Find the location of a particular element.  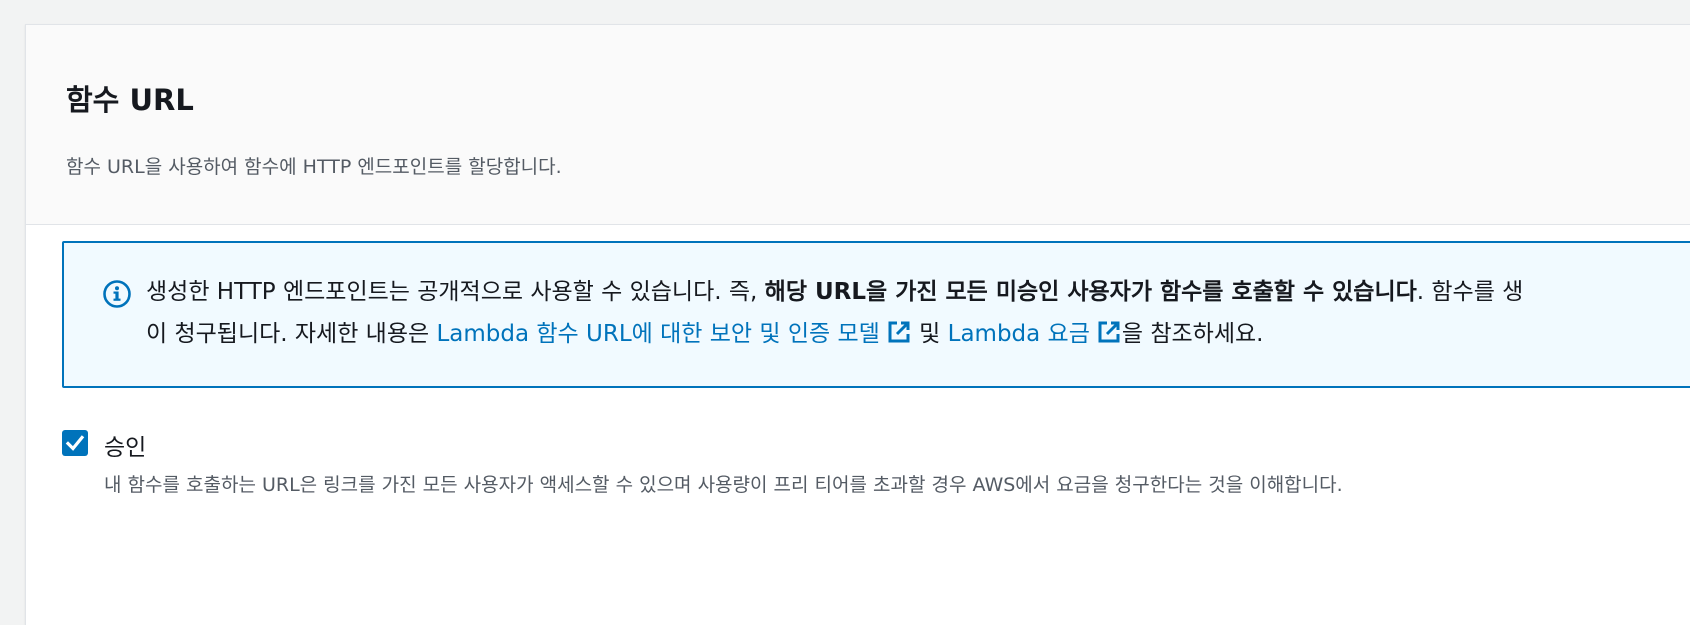

alert-line1-plain: 생성한 HTTP 엔드포인트는 공개적으로 사용할 수 있습니다. 즉, is located at coordinates (455, 292).